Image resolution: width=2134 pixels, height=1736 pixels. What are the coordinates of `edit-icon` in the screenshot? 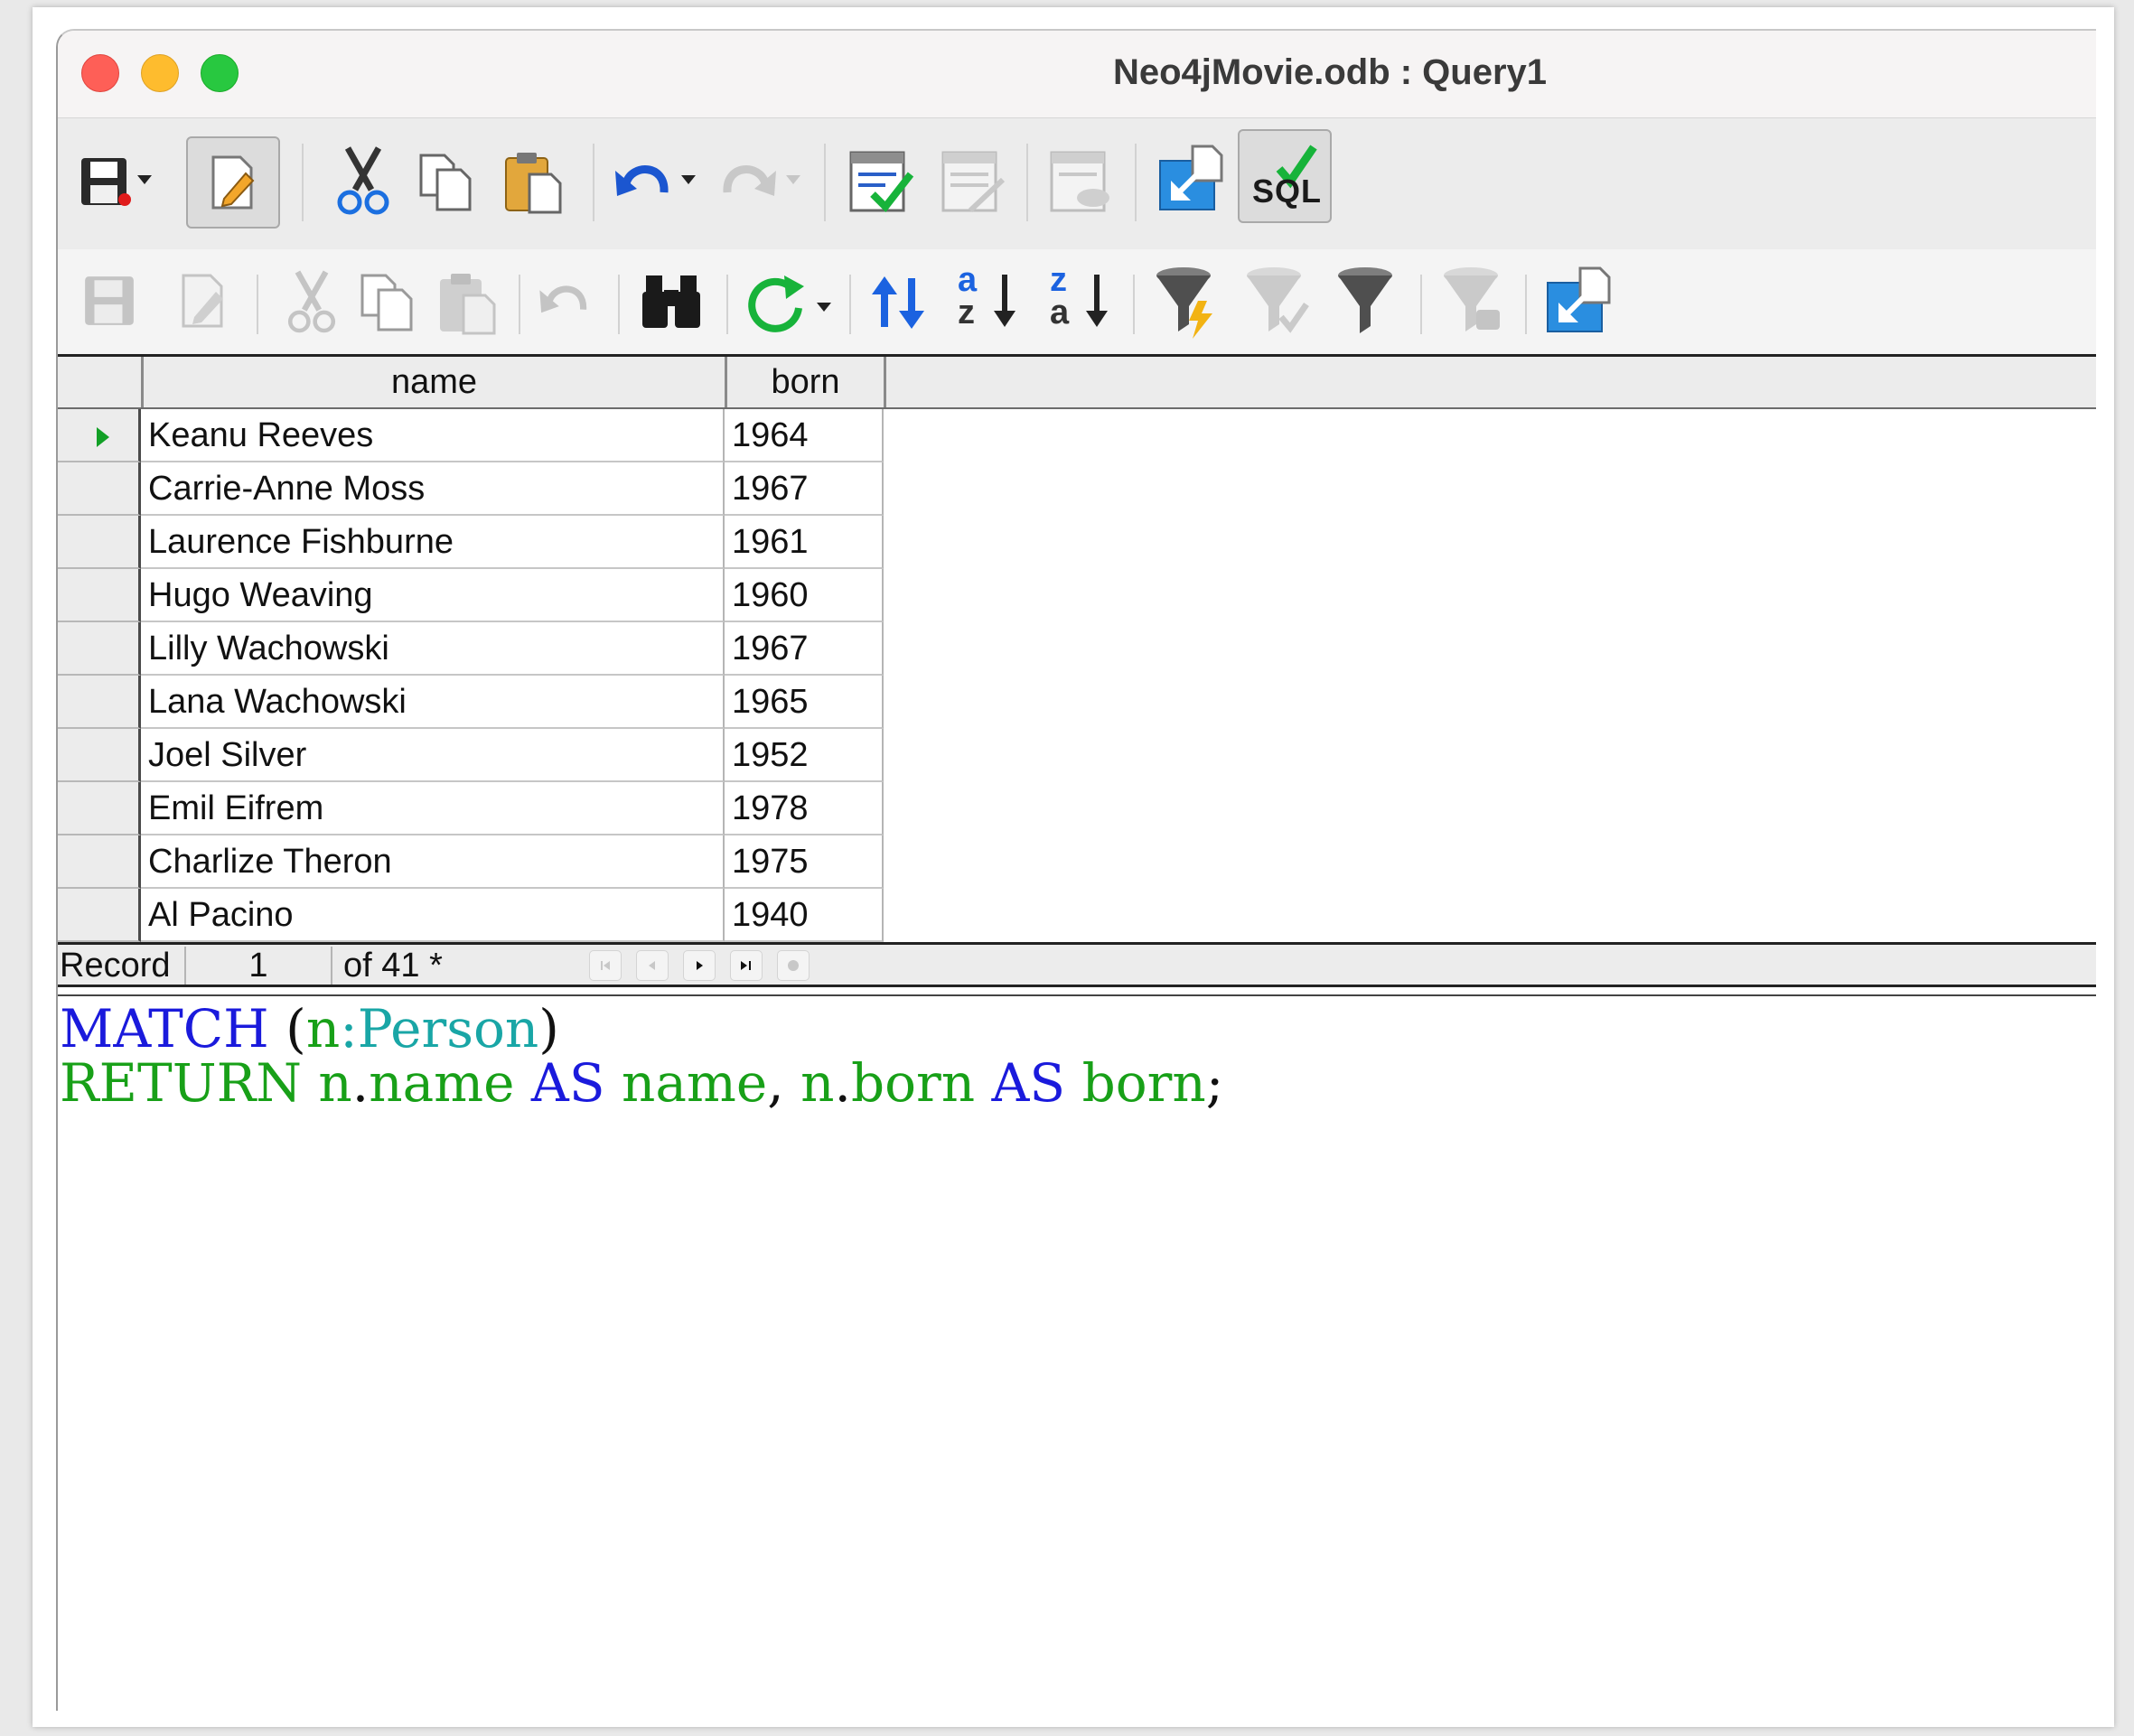 It's located at (233, 182).